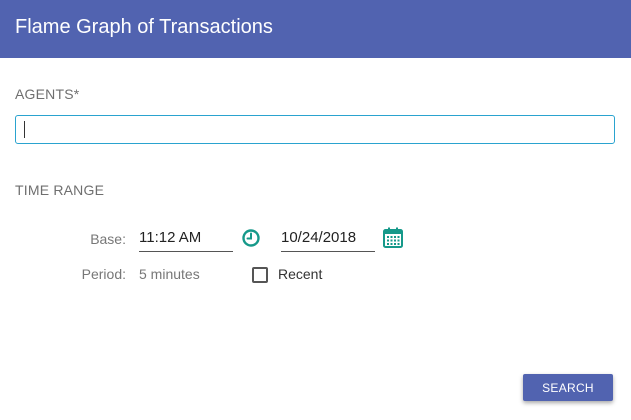 The width and height of the screenshot is (631, 420). What do you see at coordinates (144, 27) in the screenshot?
I see `dialog-title: Flame Graph of Transactions` at bounding box center [144, 27].